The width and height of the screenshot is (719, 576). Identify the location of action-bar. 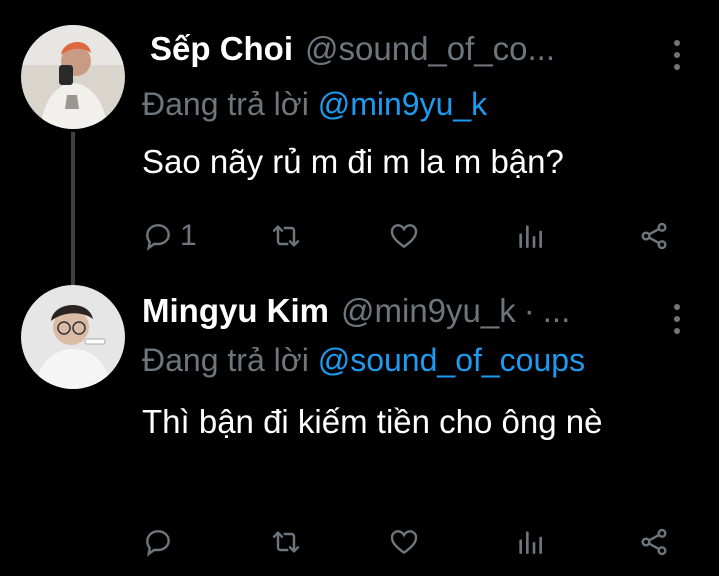
(412, 542).